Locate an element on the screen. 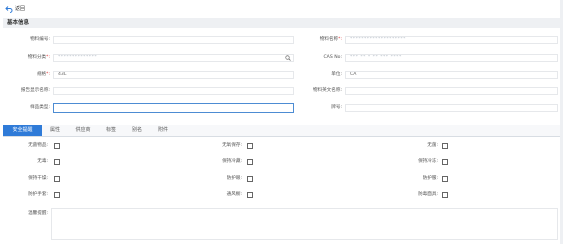 The width and height of the screenshot is (563, 244). material-name-input: ******************** is located at coordinates (451, 40).